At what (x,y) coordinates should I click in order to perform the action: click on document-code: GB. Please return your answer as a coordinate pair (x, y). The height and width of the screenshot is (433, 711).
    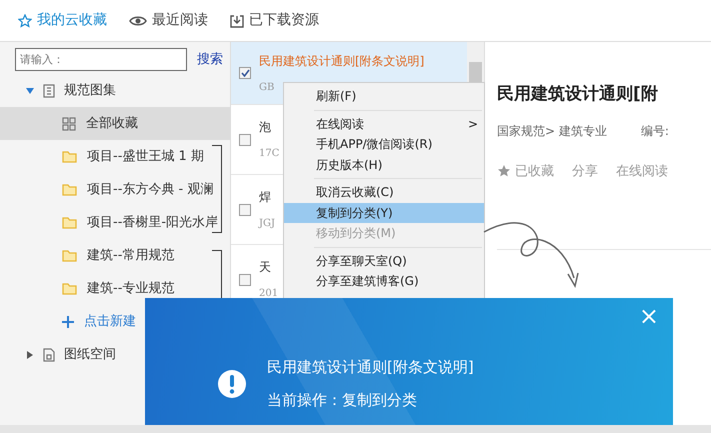
    Looking at the image, I should click on (267, 87).